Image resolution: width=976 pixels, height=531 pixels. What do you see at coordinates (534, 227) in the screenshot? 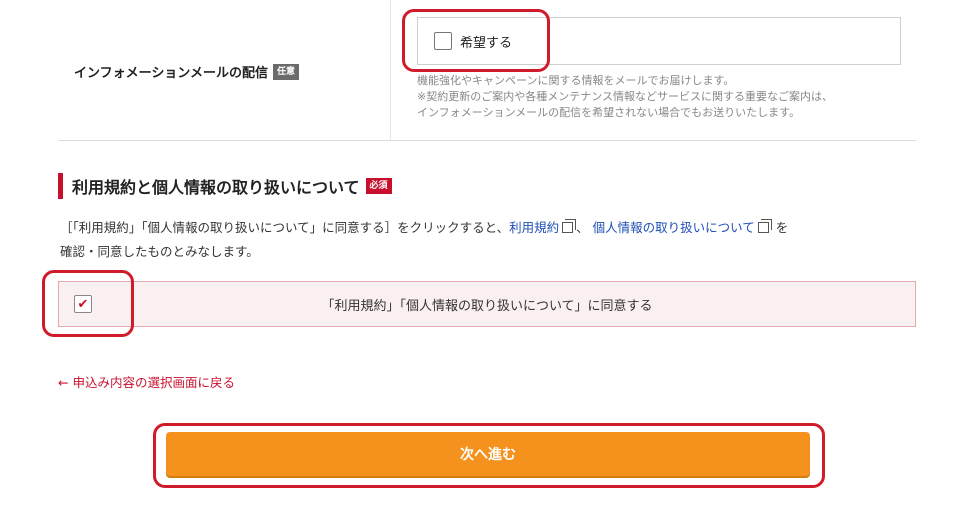
I see `terms-link: 利用規約` at bounding box center [534, 227].